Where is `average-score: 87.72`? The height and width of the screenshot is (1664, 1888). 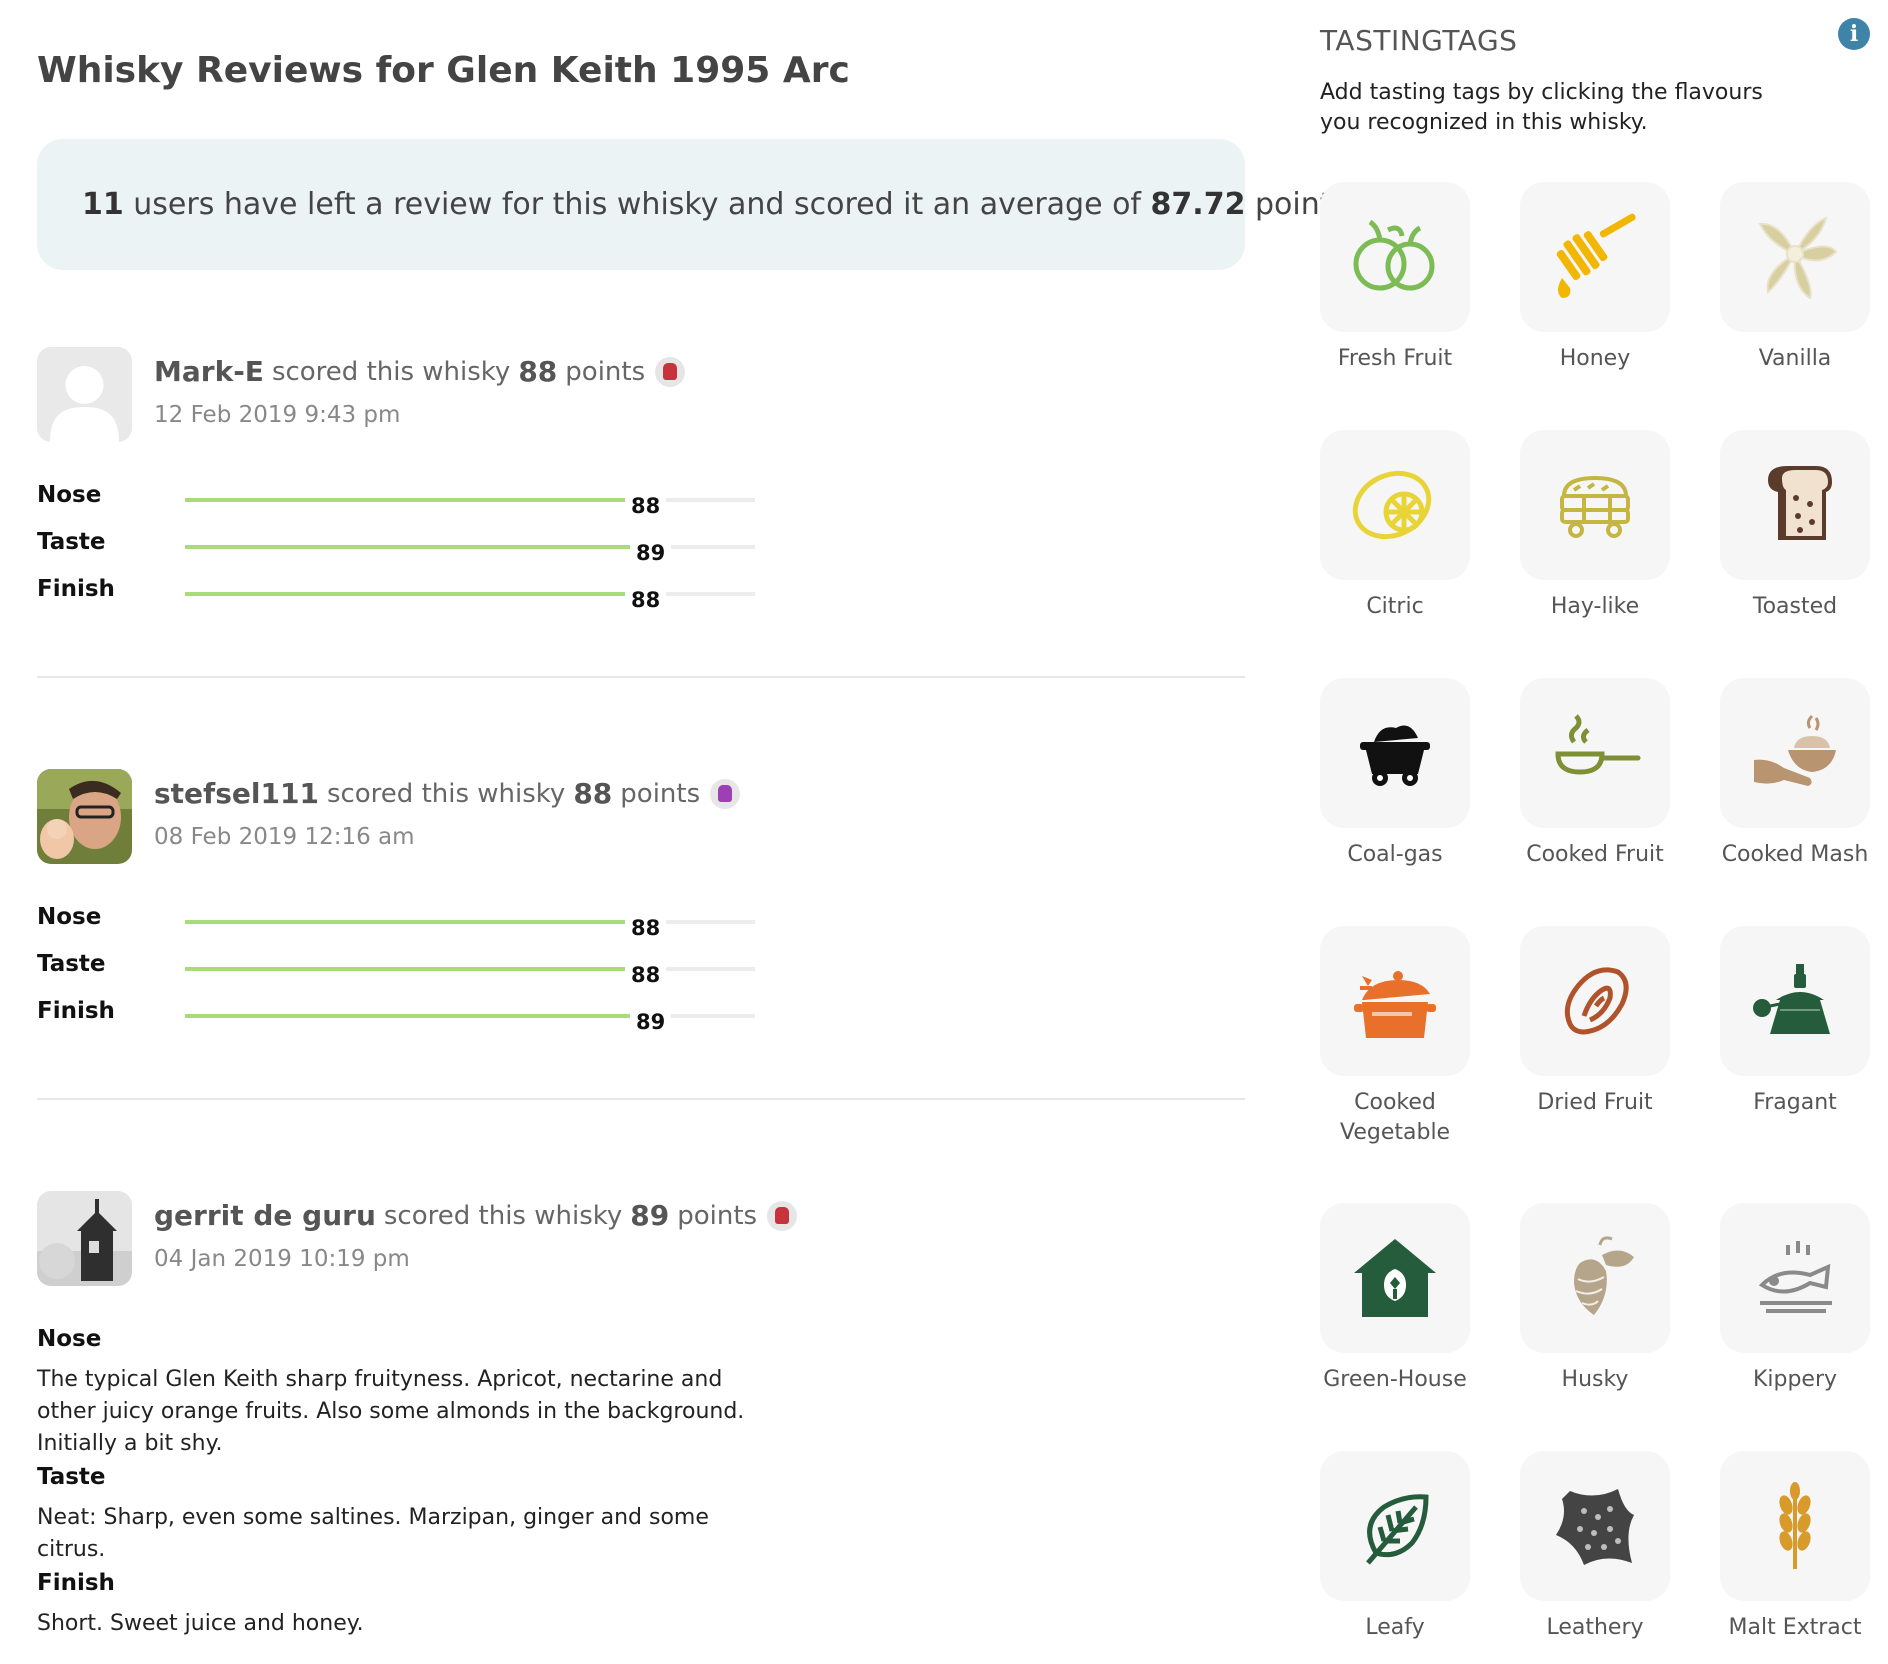
average-score: 87.72 is located at coordinates (1198, 204).